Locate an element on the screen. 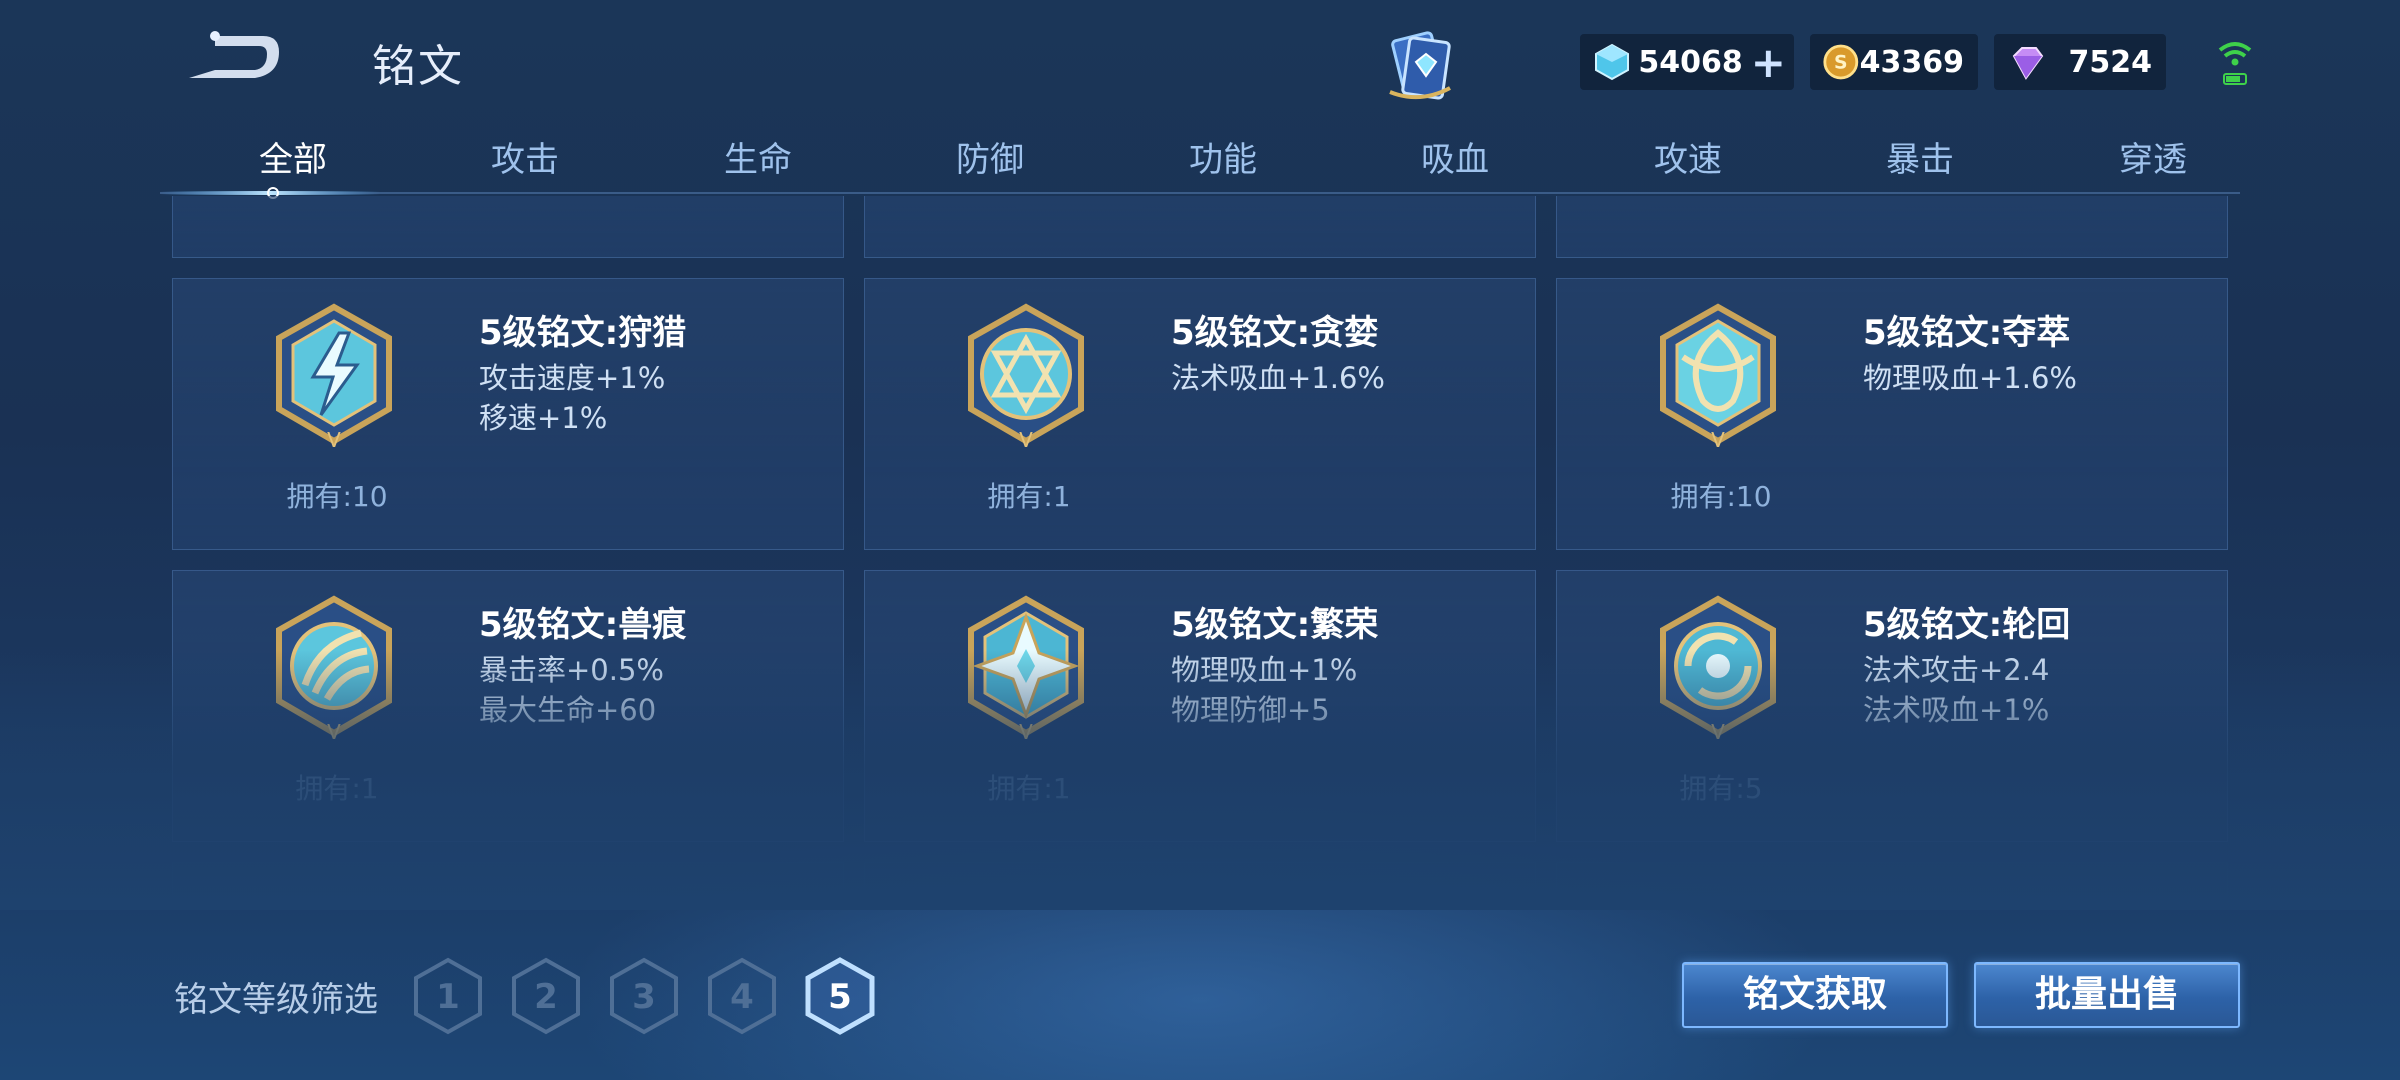 Image resolution: width=2400 pixels, height=1080 pixels. inscription-stat: 法术攻击+2.4 is located at coordinates (1956, 670).